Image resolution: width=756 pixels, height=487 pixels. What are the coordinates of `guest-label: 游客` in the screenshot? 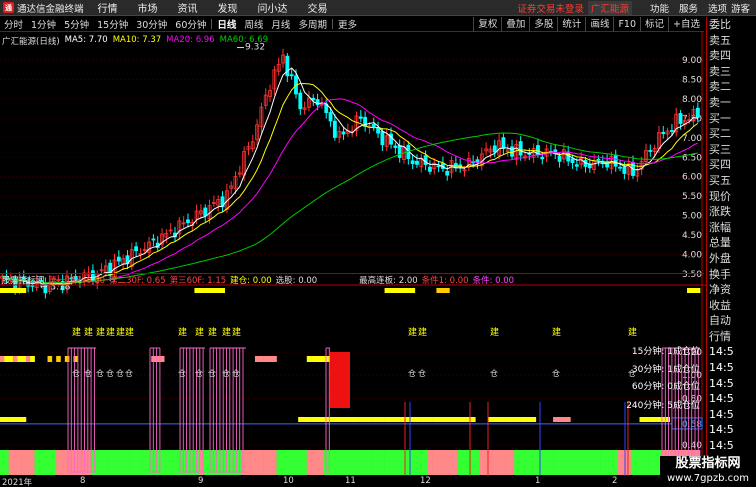 It's located at (740, 8).